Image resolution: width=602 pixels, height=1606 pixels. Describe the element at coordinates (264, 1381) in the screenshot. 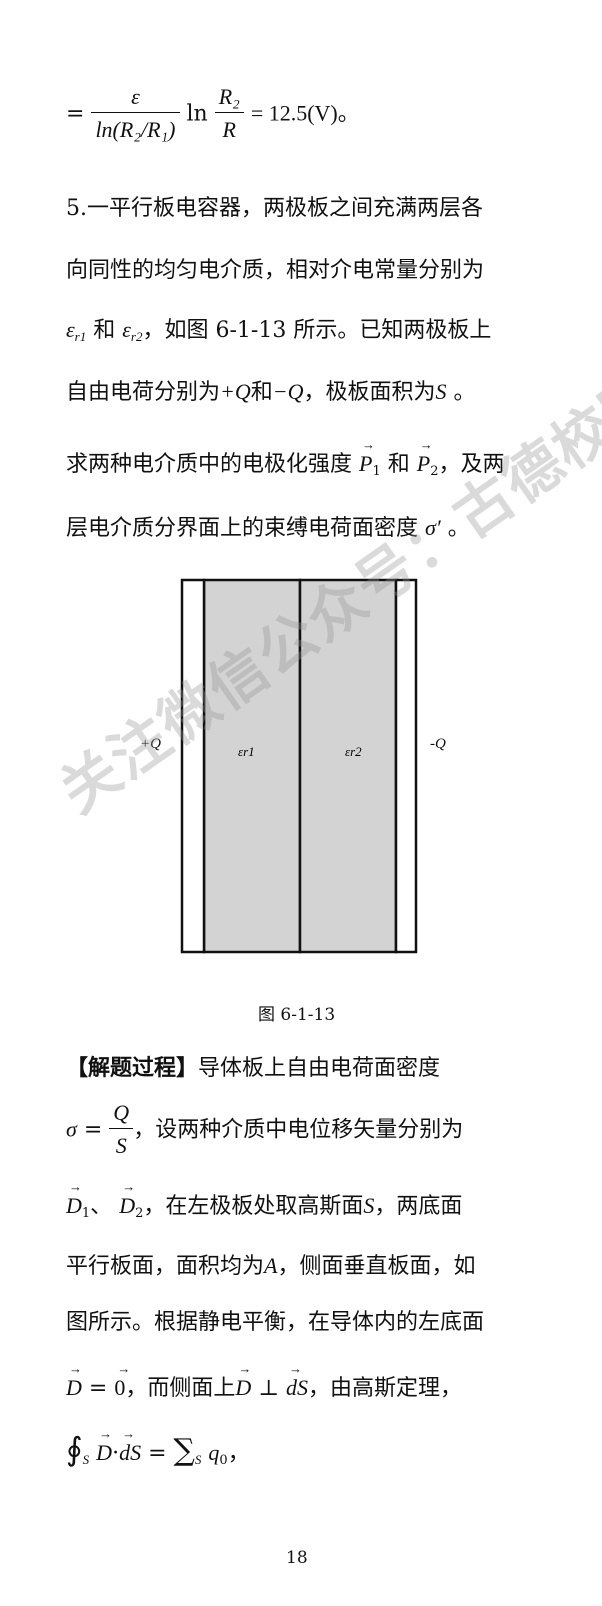

I see `solution-line-6: D = 0，而侧面上D ⊥ dS，由高斯定理，` at that location.